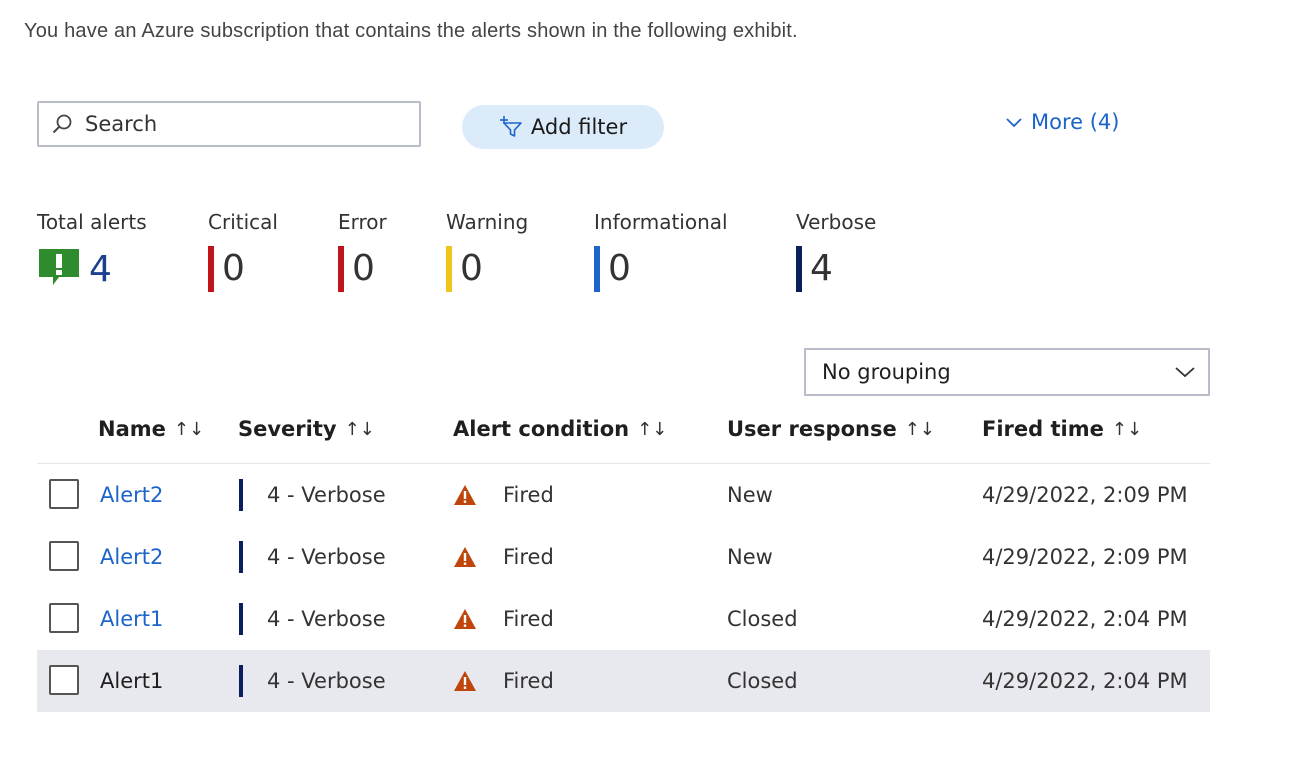 This screenshot has height=761, width=1298. I want to click on column-header-alert-condition: Alert condition ↑↓, so click(560, 429).